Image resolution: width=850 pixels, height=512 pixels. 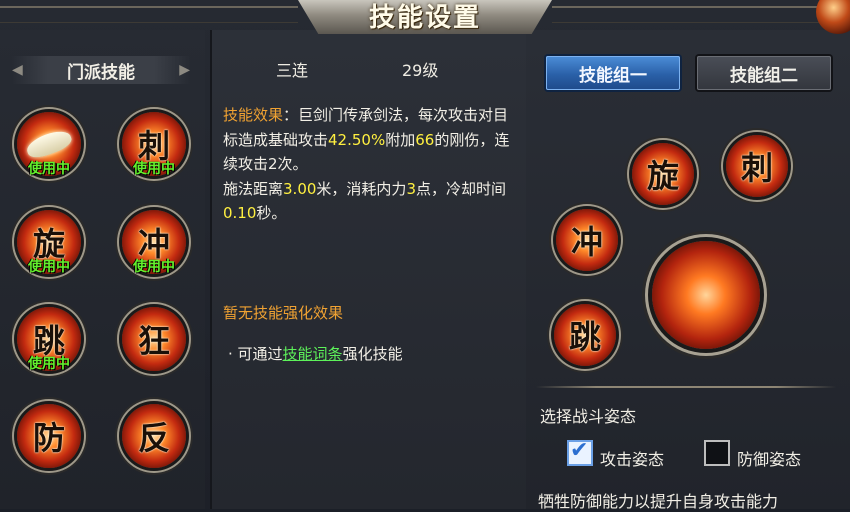 I want to click on desc-value: 42.50%, so click(x=357, y=139).